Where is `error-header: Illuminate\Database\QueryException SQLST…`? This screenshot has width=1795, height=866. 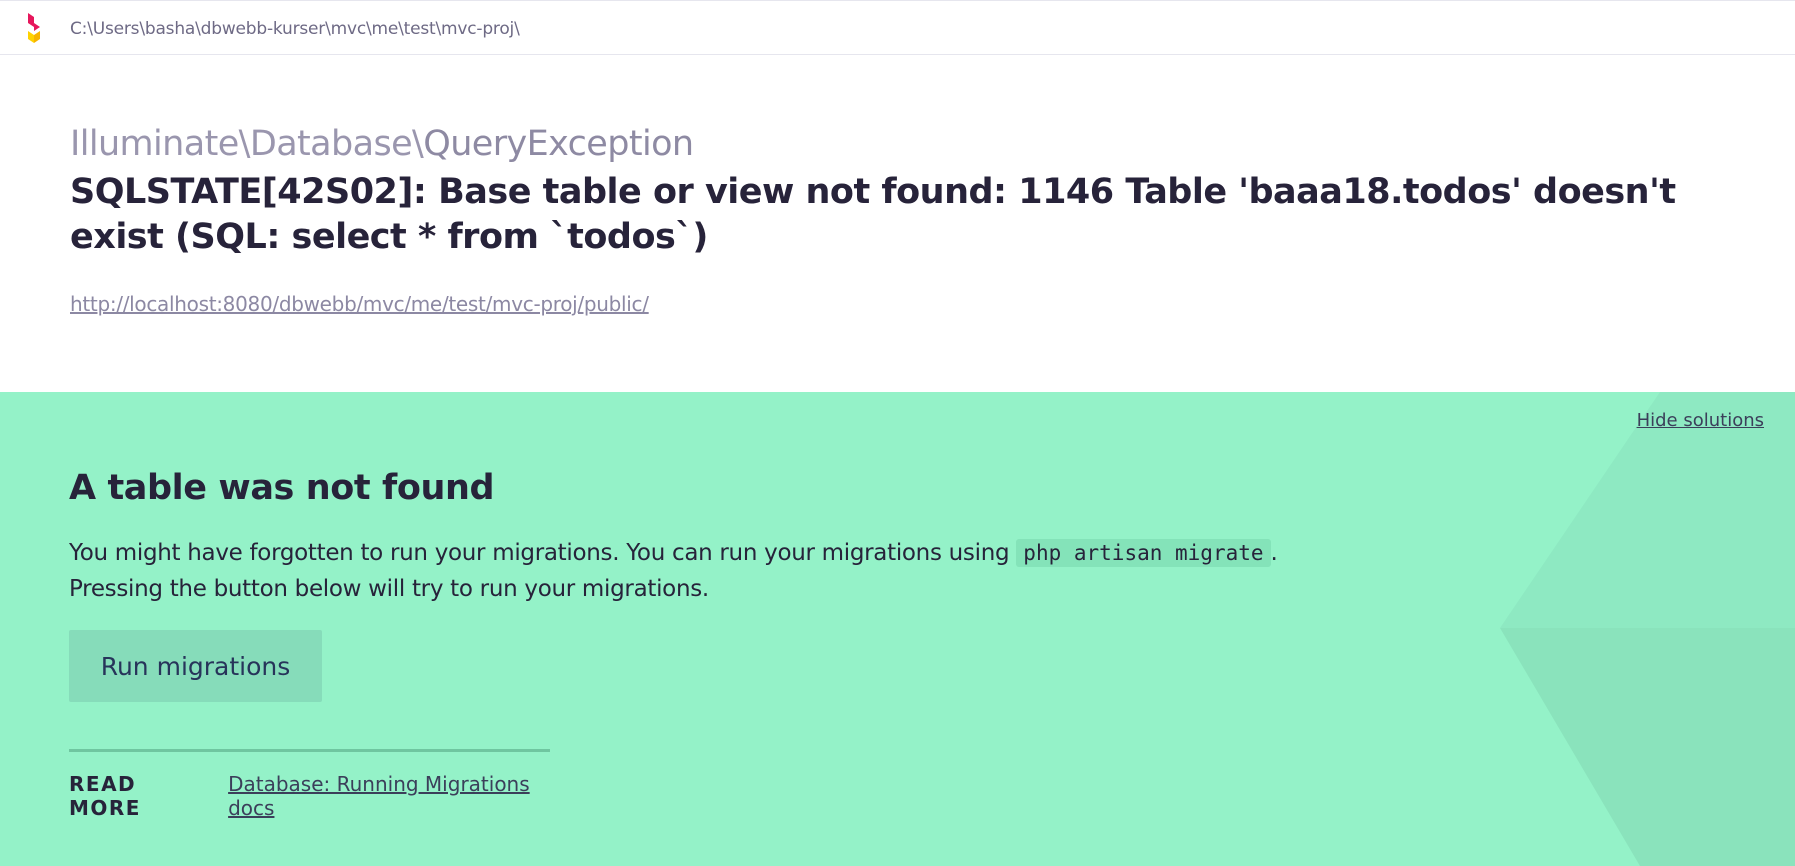
error-header: Illuminate\Database\QueryException SQLST… is located at coordinates (910, 191).